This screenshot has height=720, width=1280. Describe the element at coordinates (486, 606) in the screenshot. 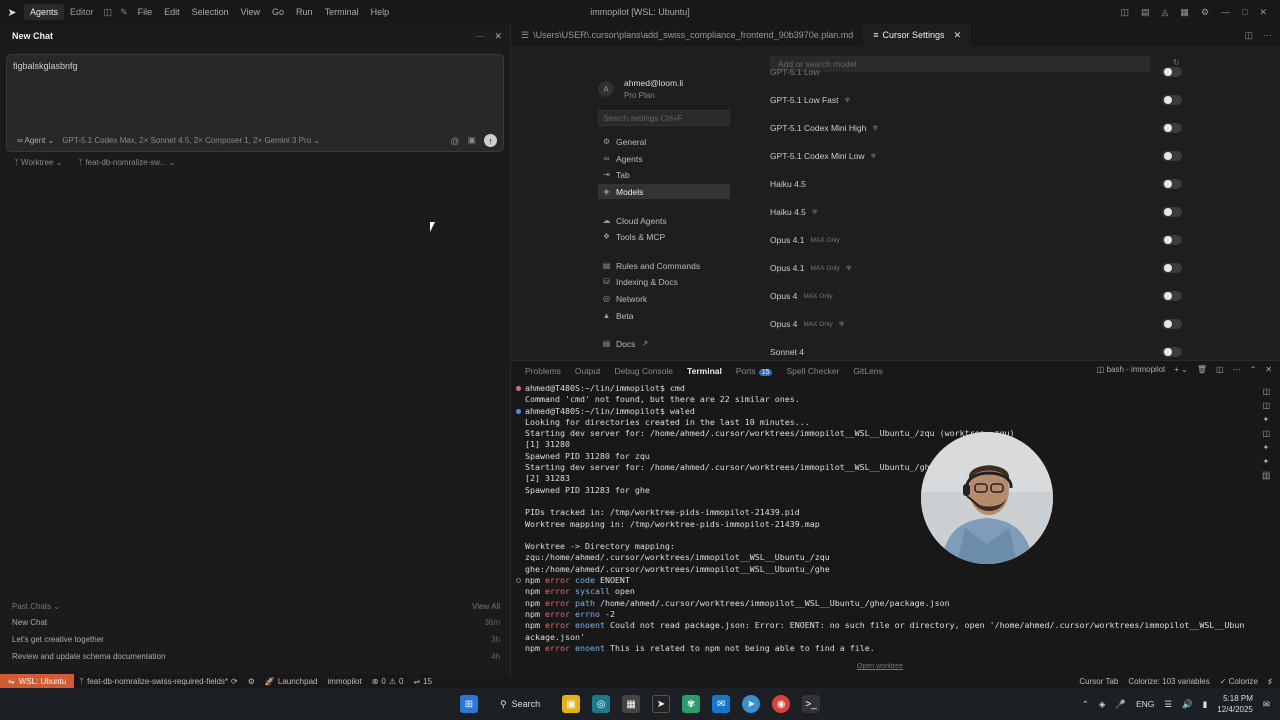

I see `view-all-link: View All` at that location.